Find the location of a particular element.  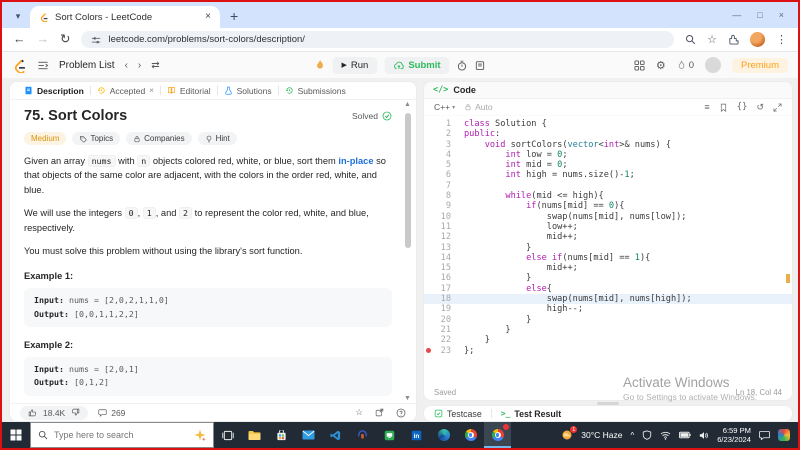

format-lines-icon: ≡ is located at coordinates (706, 107).